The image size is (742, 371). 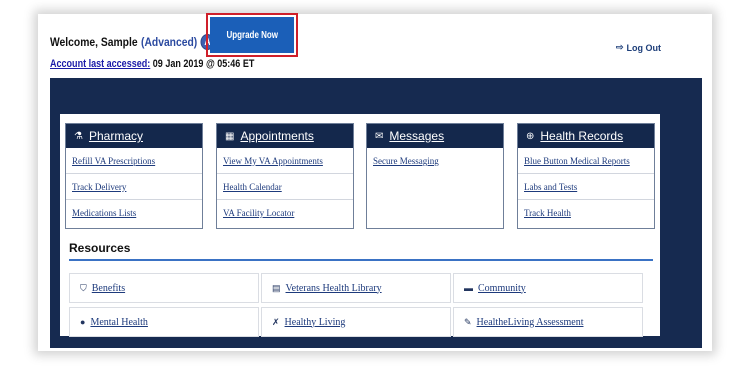 I want to click on resource-label: Mental Health, so click(x=119, y=322).